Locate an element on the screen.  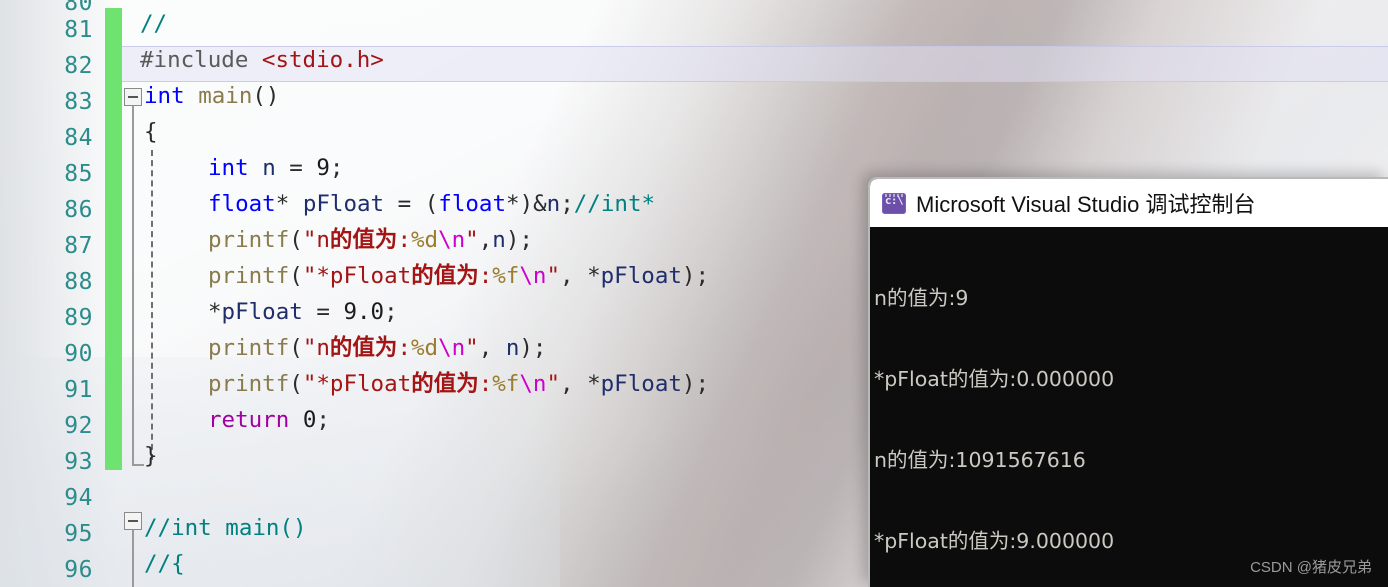
open-brace: { is located at coordinates (151, 132).